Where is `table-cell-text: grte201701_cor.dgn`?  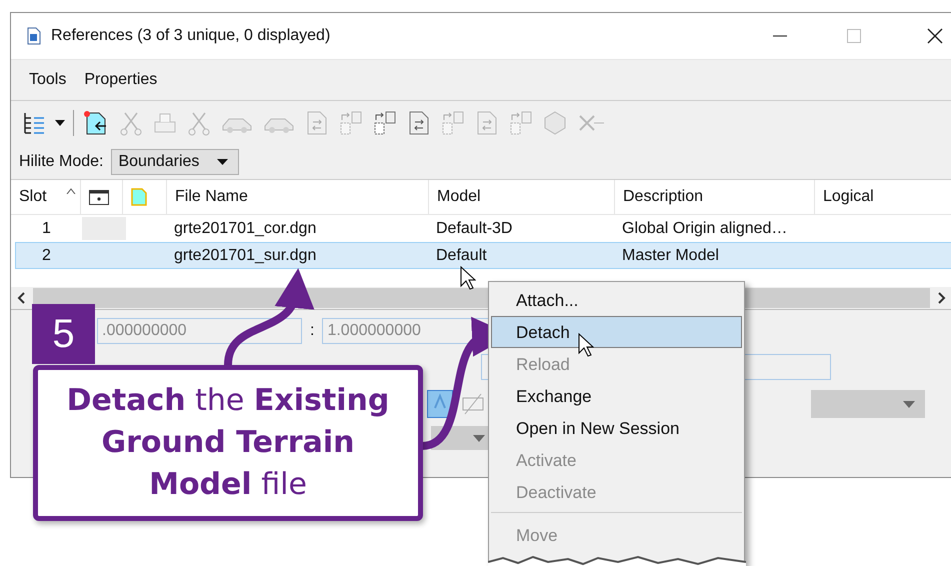 table-cell-text: grte201701_cor.dgn is located at coordinates (245, 229).